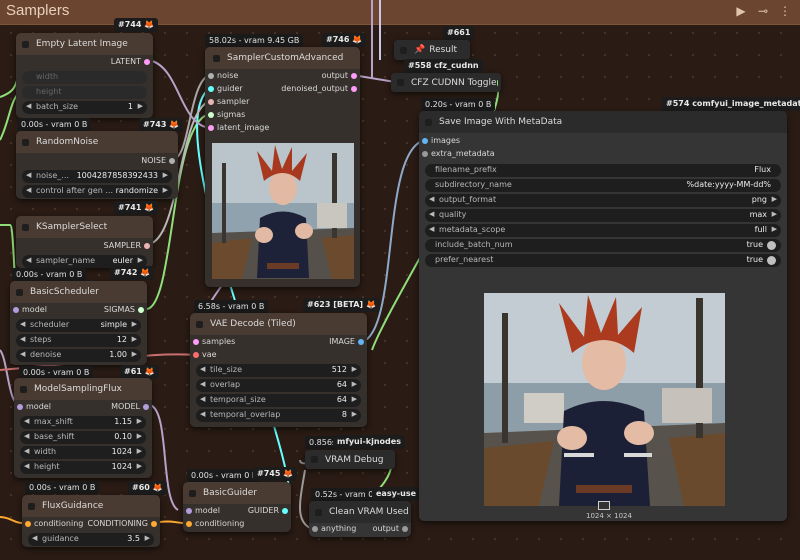  Describe the element at coordinates (83, 467) in the screenshot. I see `height-widget: ◀ height 1024 ▶` at that location.